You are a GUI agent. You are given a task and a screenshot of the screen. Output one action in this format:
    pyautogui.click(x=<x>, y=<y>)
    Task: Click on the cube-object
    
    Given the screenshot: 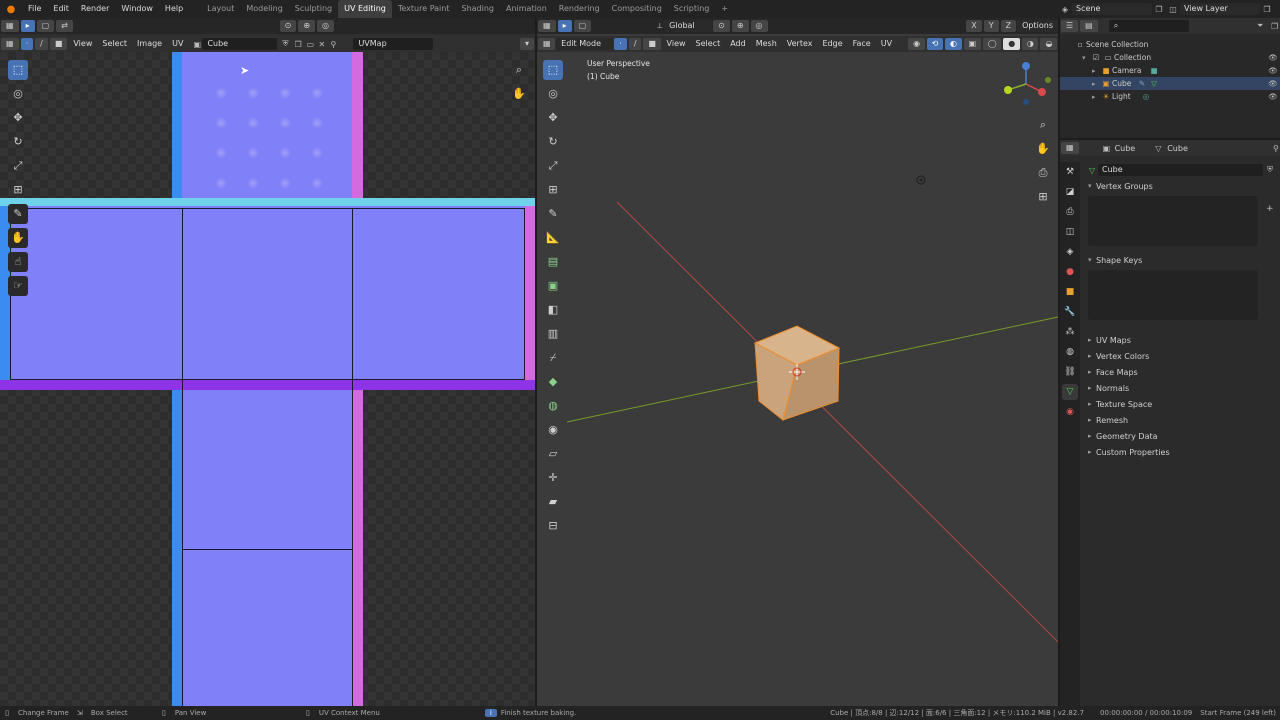 What is the action you would take?
    pyautogui.click(x=797, y=373)
    